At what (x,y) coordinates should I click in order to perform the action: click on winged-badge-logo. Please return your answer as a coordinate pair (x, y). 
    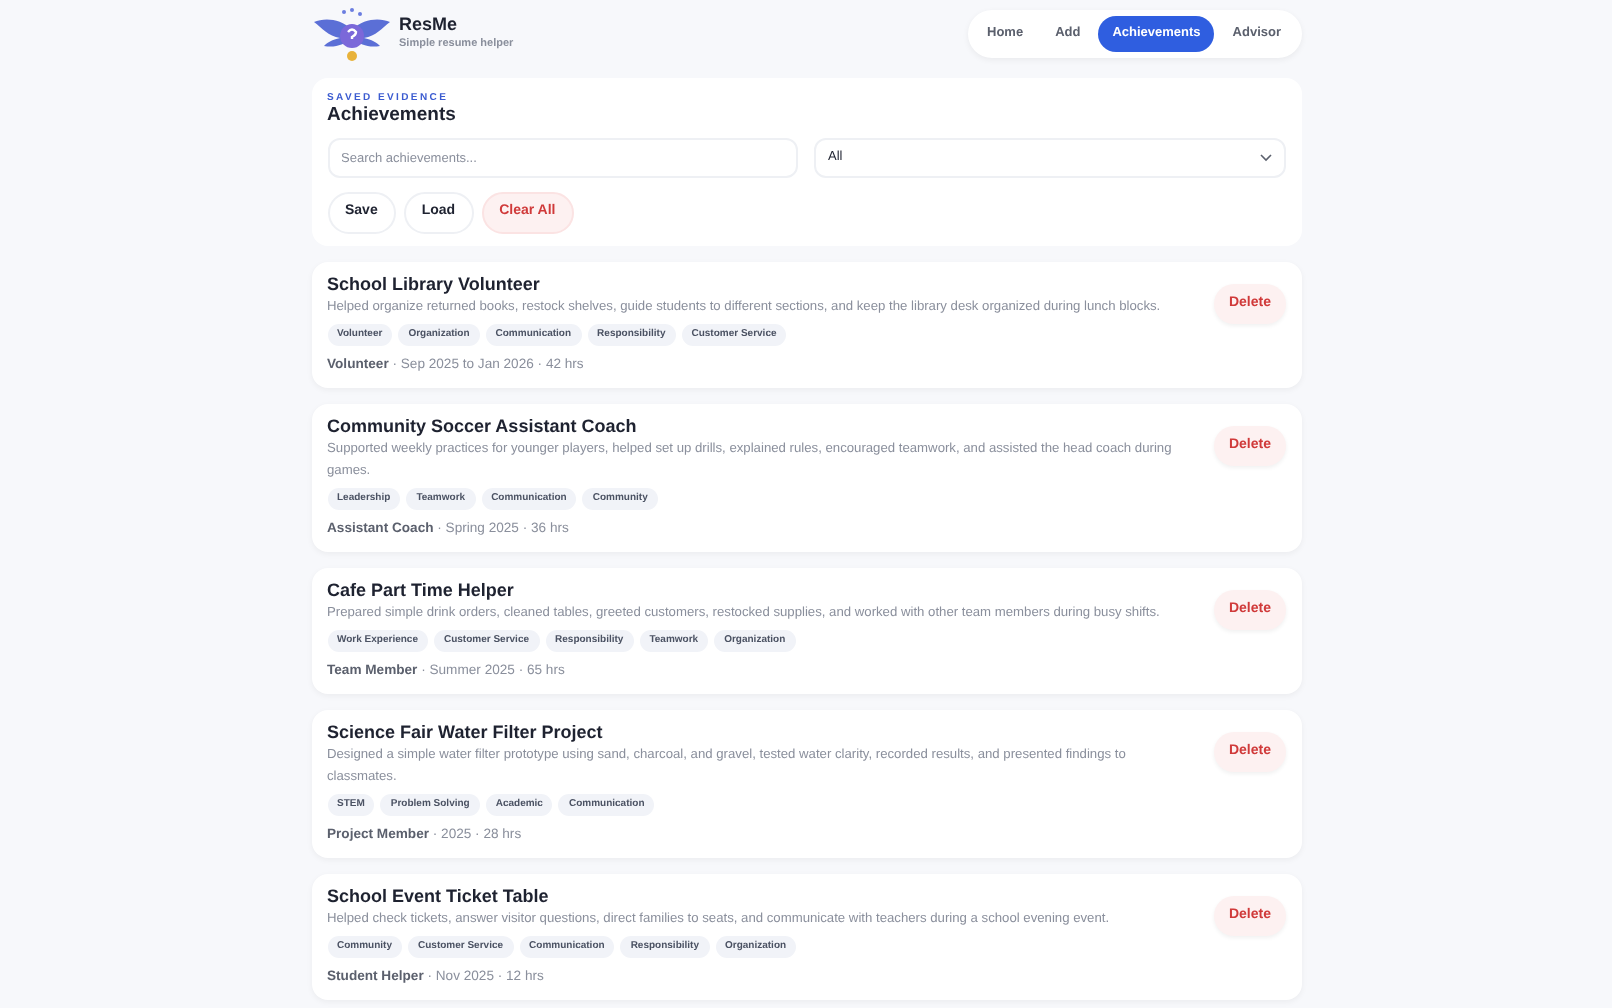
    Looking at the image, I should click on (351, 34).